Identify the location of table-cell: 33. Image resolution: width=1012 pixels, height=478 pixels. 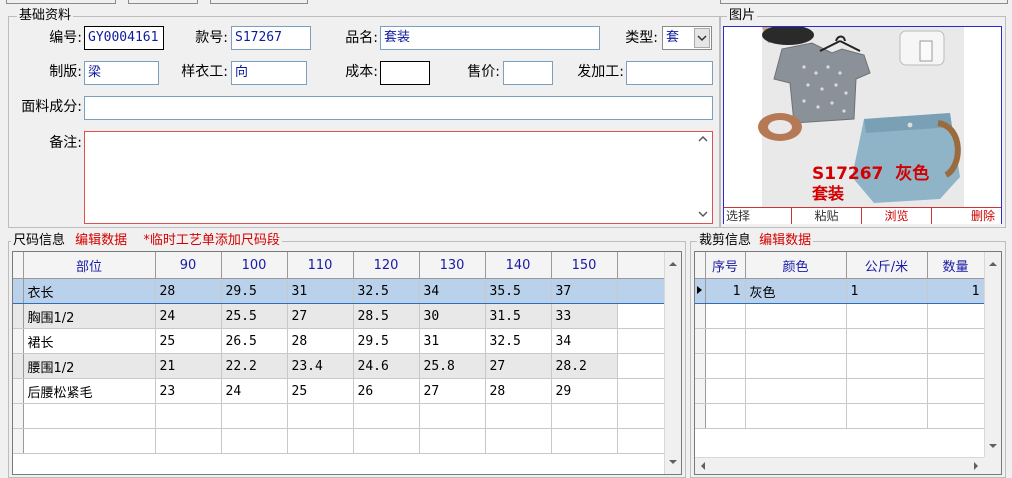
(584, 316).